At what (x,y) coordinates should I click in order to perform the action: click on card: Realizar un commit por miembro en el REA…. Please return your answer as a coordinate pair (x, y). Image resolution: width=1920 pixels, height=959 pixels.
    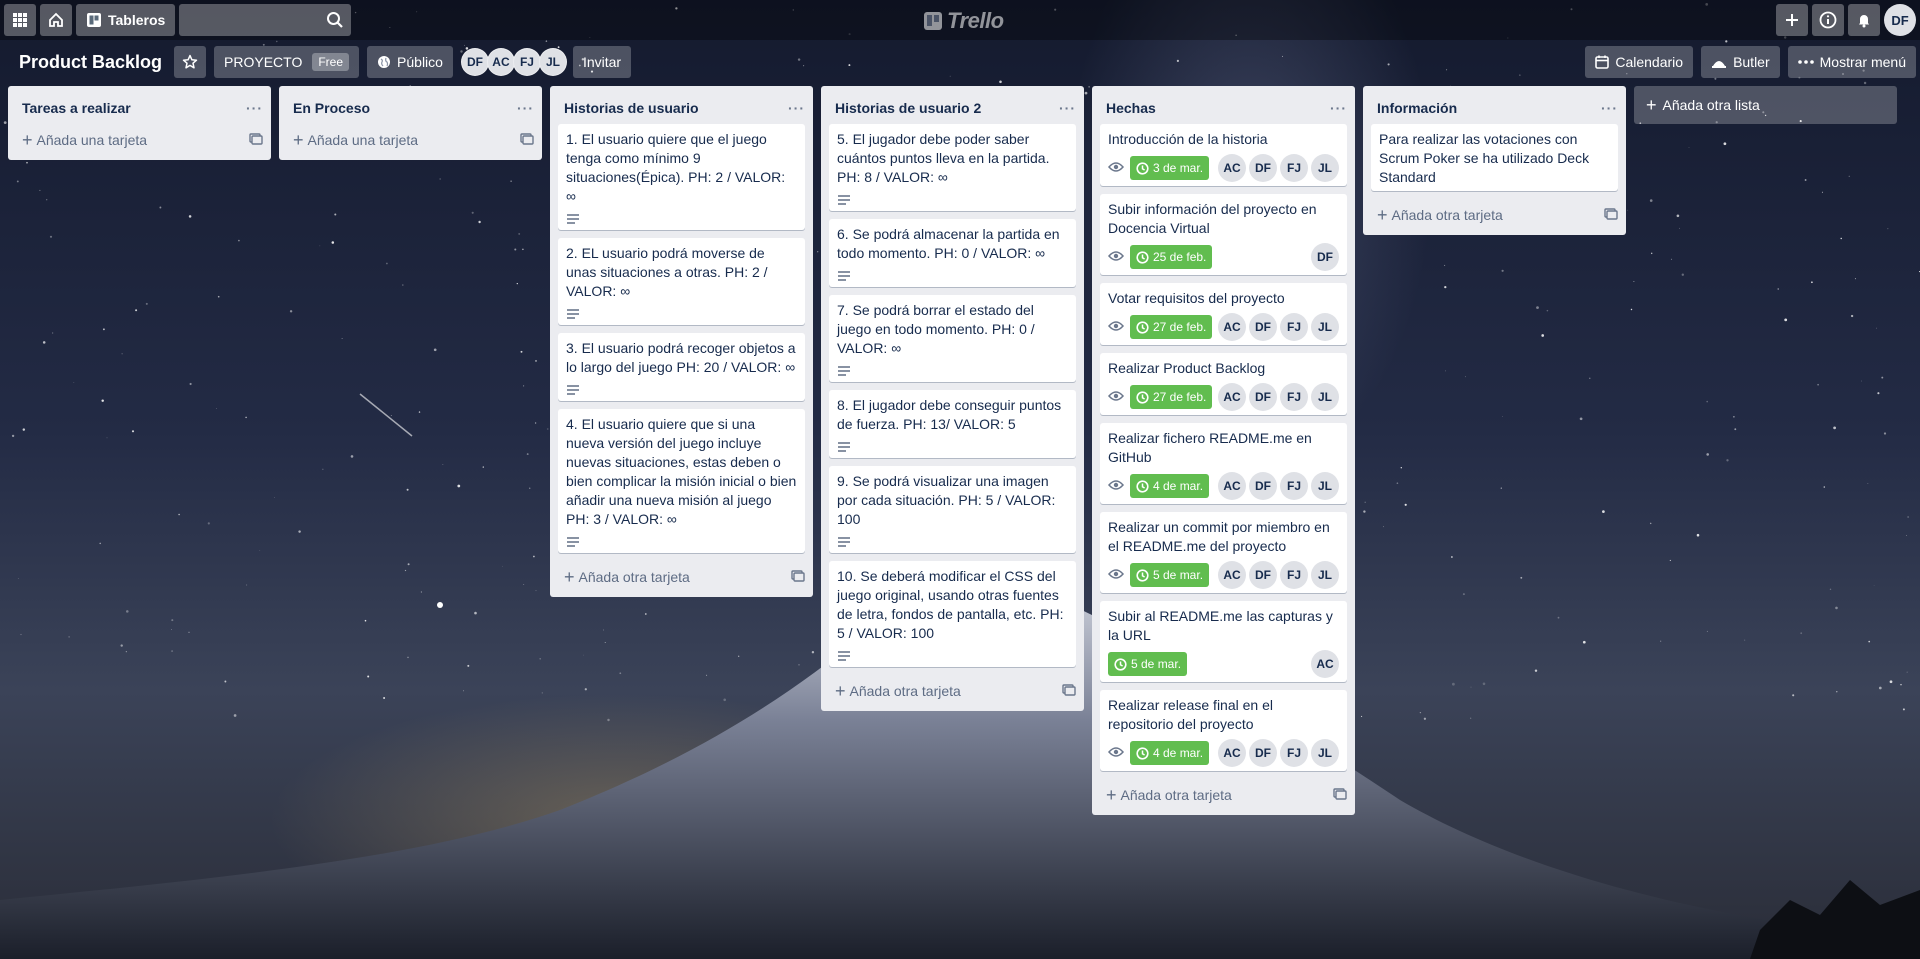
    Looking at the image, I should click on (1223, 552).